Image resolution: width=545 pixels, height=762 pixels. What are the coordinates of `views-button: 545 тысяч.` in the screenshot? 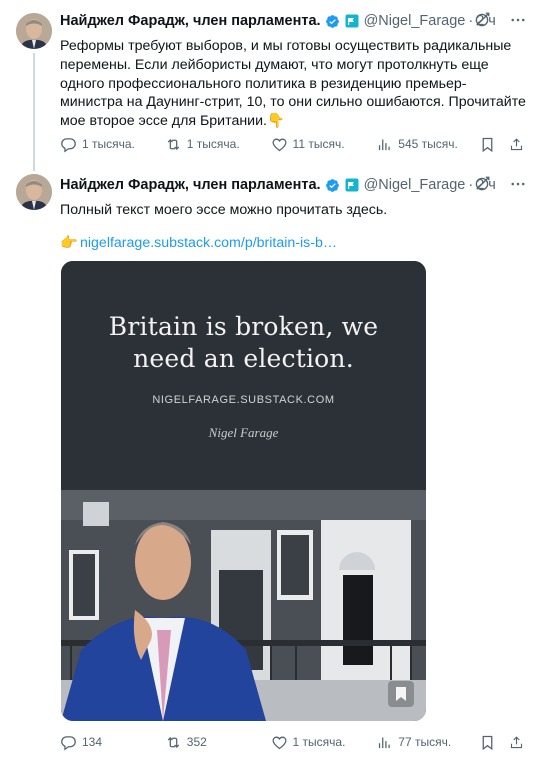 It's located at (427, 144).